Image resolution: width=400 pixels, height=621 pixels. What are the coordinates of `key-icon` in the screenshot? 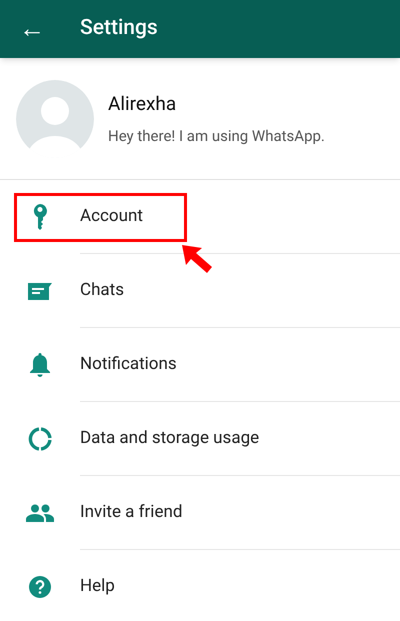 It's located at (40, 217).